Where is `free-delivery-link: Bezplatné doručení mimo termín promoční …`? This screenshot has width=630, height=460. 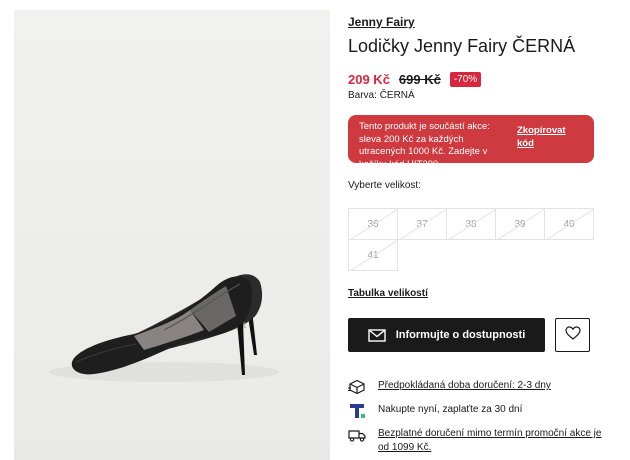
free-delivery-link: Bezplatné doručení mimo termín promoční … is located at coordinates (493, 441).